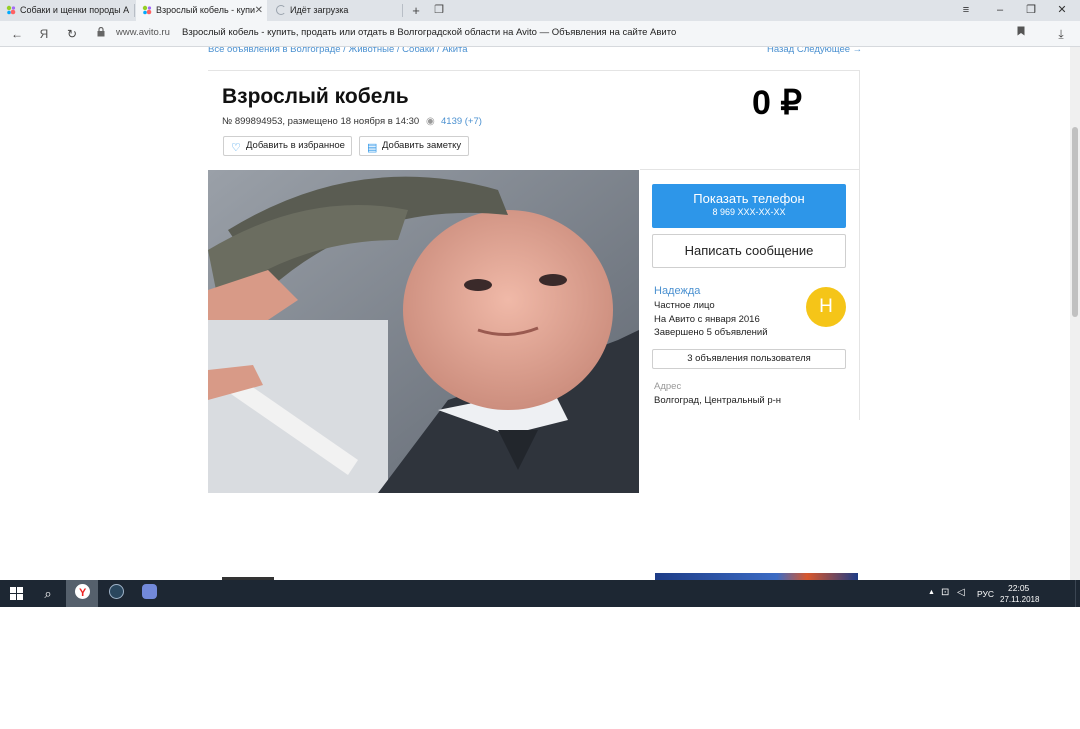 The image size is (1080, 729). Describe the element at coordinates (236, 148) in the screenshot. I see `heart-icon: ♡` at that location.